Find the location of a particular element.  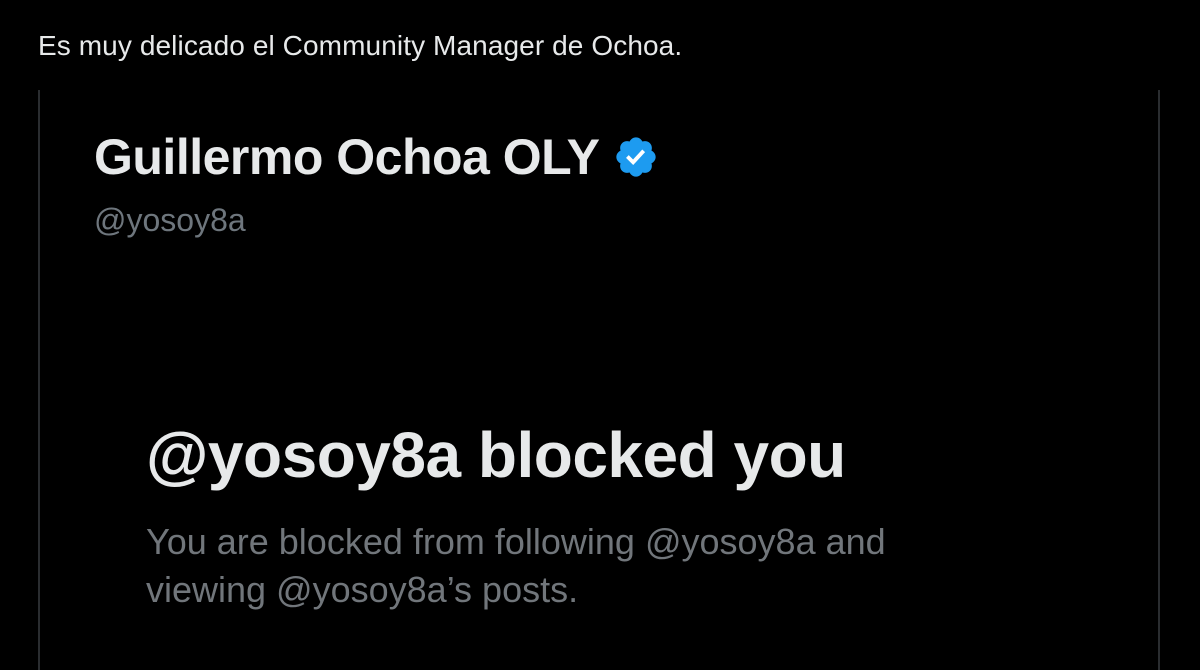

profile-handle: @yosoy8a is located at coordinates (170, 220).